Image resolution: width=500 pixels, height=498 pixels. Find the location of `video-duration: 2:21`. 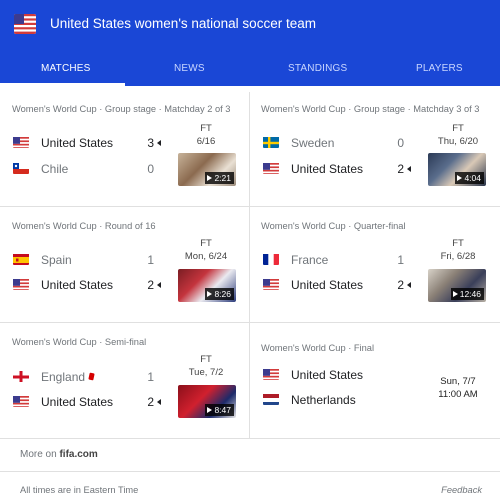

video-duration: 2:21 is located at coordinates (219, 178).